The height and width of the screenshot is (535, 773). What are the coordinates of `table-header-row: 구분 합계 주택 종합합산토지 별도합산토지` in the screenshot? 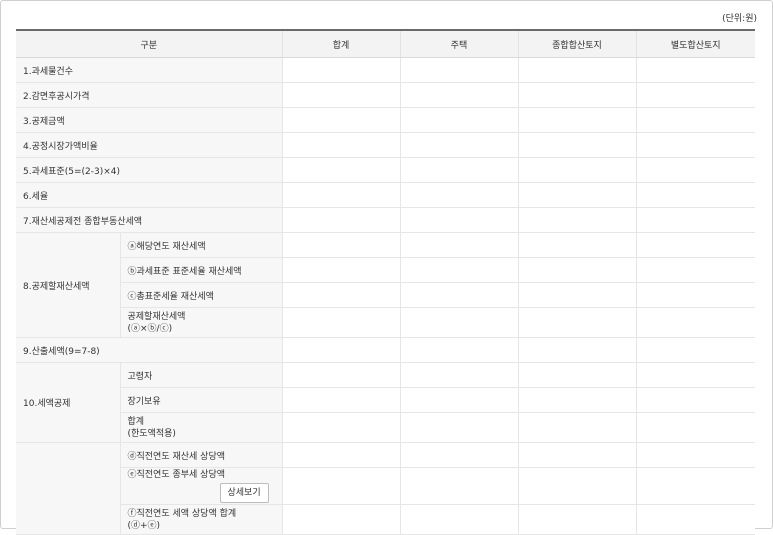 It's located at (385, 43).